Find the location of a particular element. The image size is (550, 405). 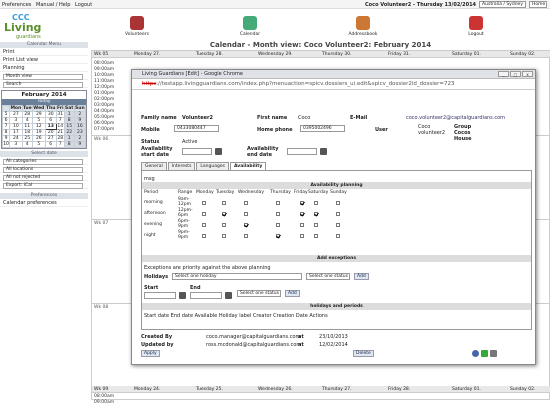

maximize-button: □ is located at coordinates (515, 74).